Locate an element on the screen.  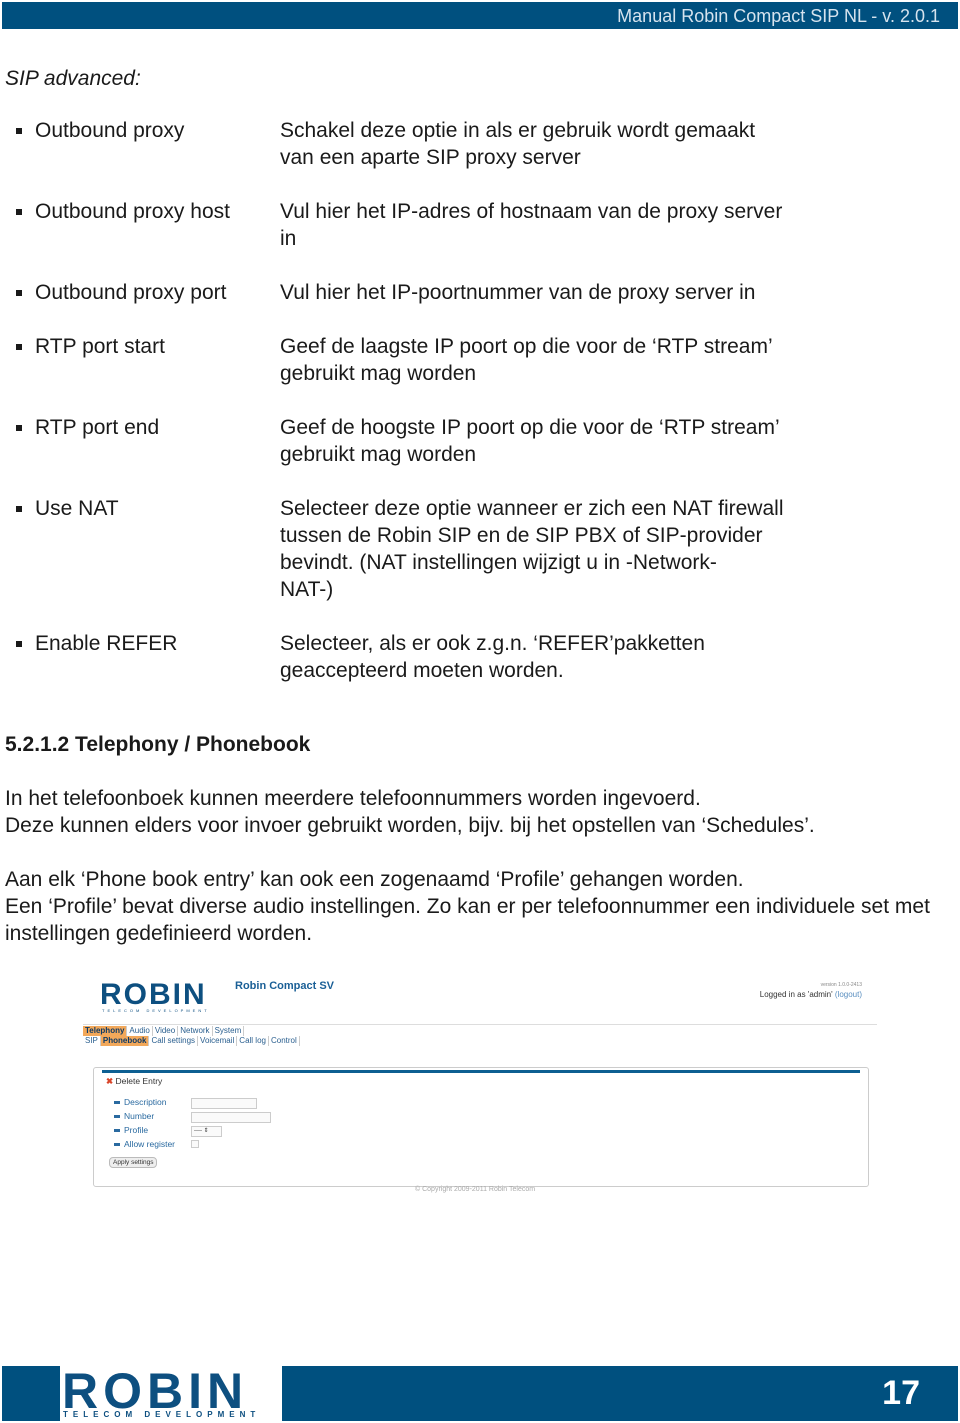
logo-subtitle: TELECOM DEVELOPMENT is located at coordinates (156, 1010).